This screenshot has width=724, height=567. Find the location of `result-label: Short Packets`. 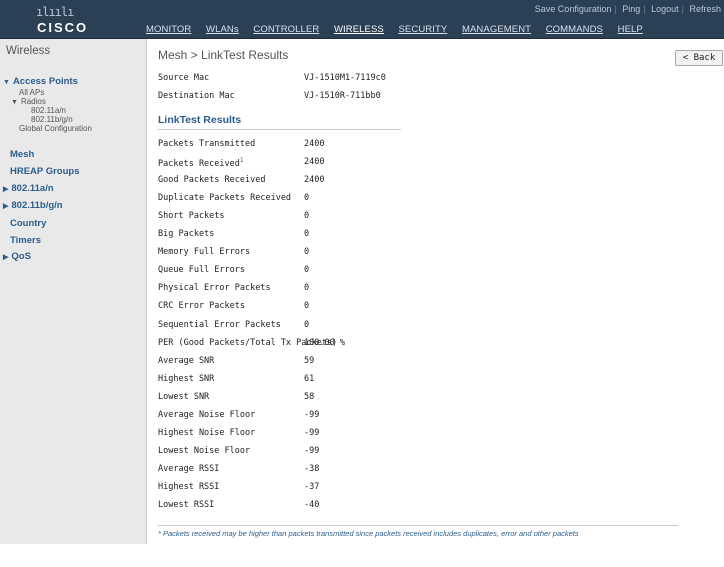

result-label: Short Packets is located at coordinates (191, 216).